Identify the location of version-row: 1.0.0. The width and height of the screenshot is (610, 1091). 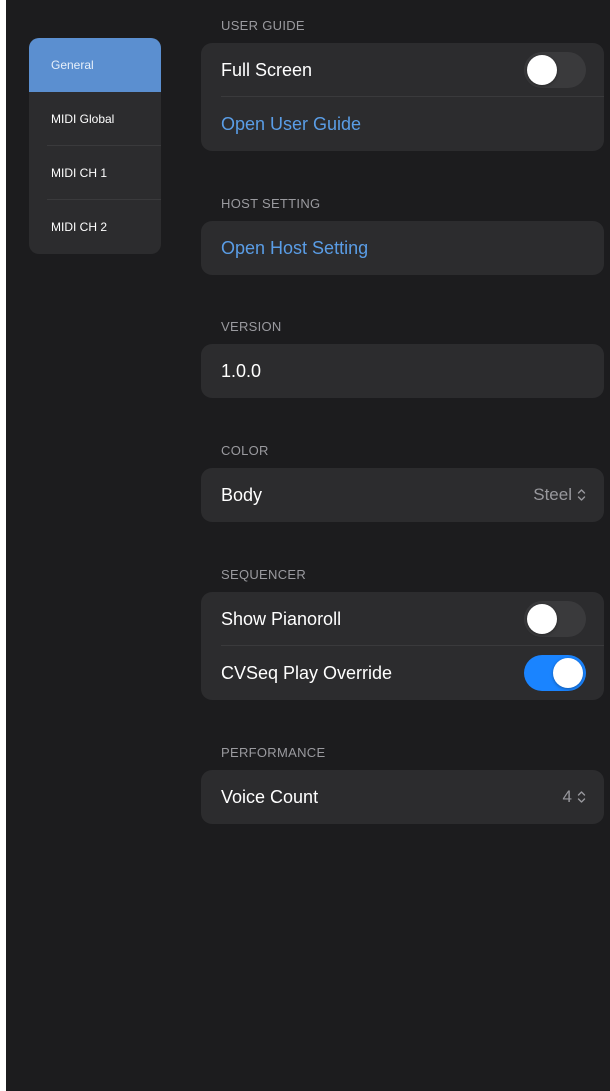
(402, 371).